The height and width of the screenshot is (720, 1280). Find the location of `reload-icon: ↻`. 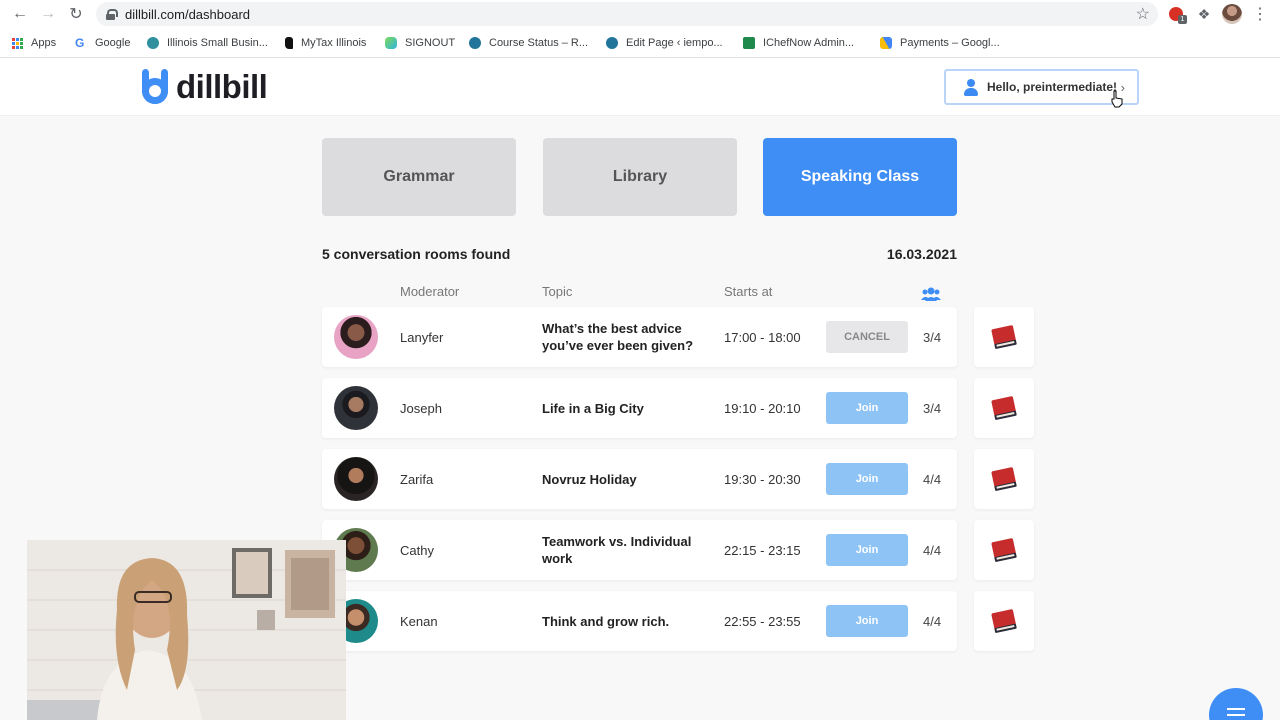

reload-icon: ↻ is located at coordinates (76, 14).